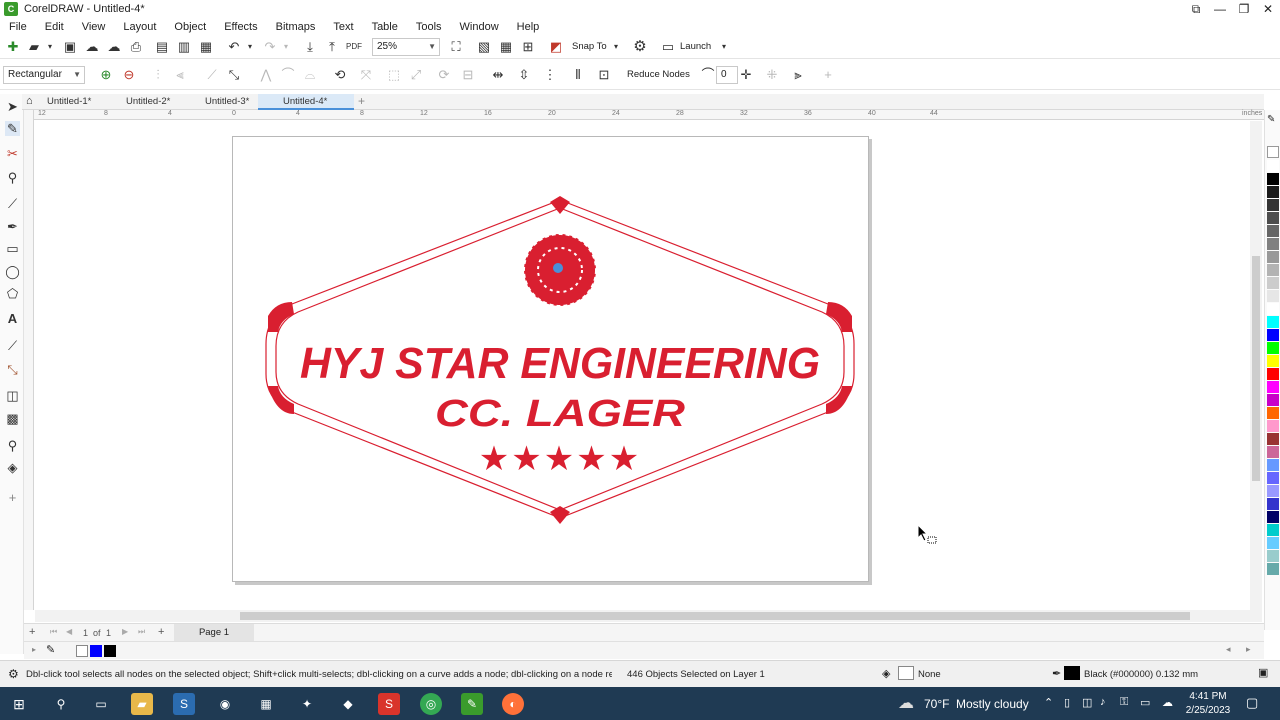  What do you see at coordinates (1268, 9) in the screenshot?
I see `close-button: ✕` at bounding box center [1268, 9].